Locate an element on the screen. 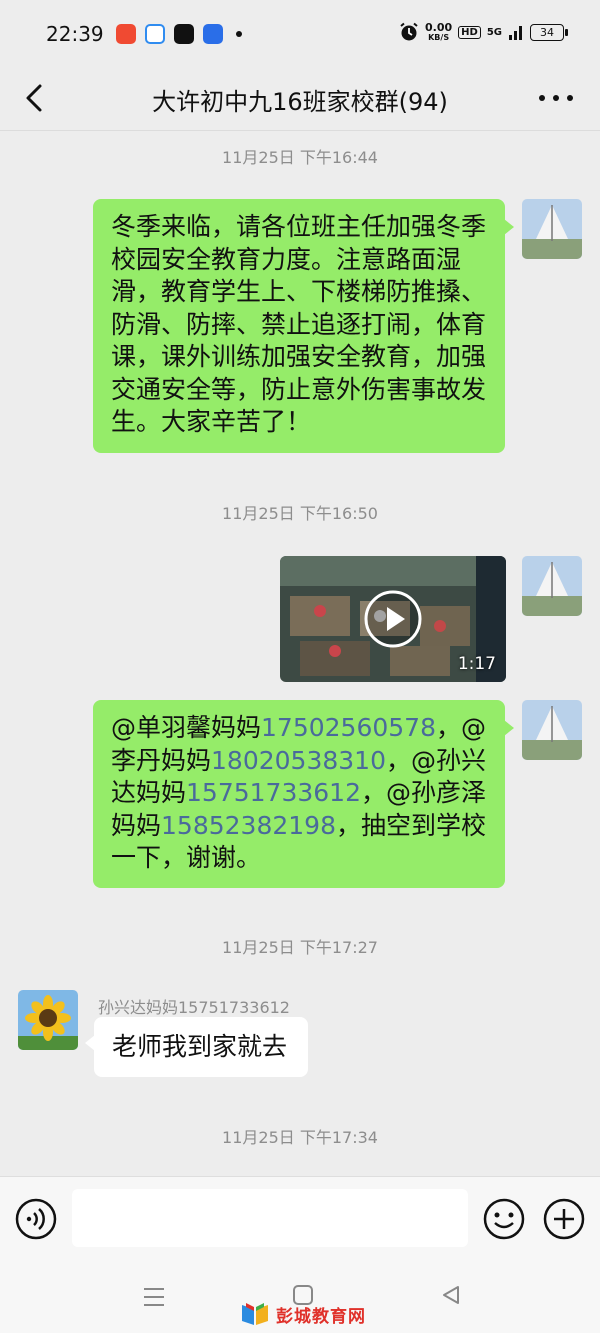 This screenshot has width=600, height=1333. nav-back-icon is located at coordinates (451, 1295).